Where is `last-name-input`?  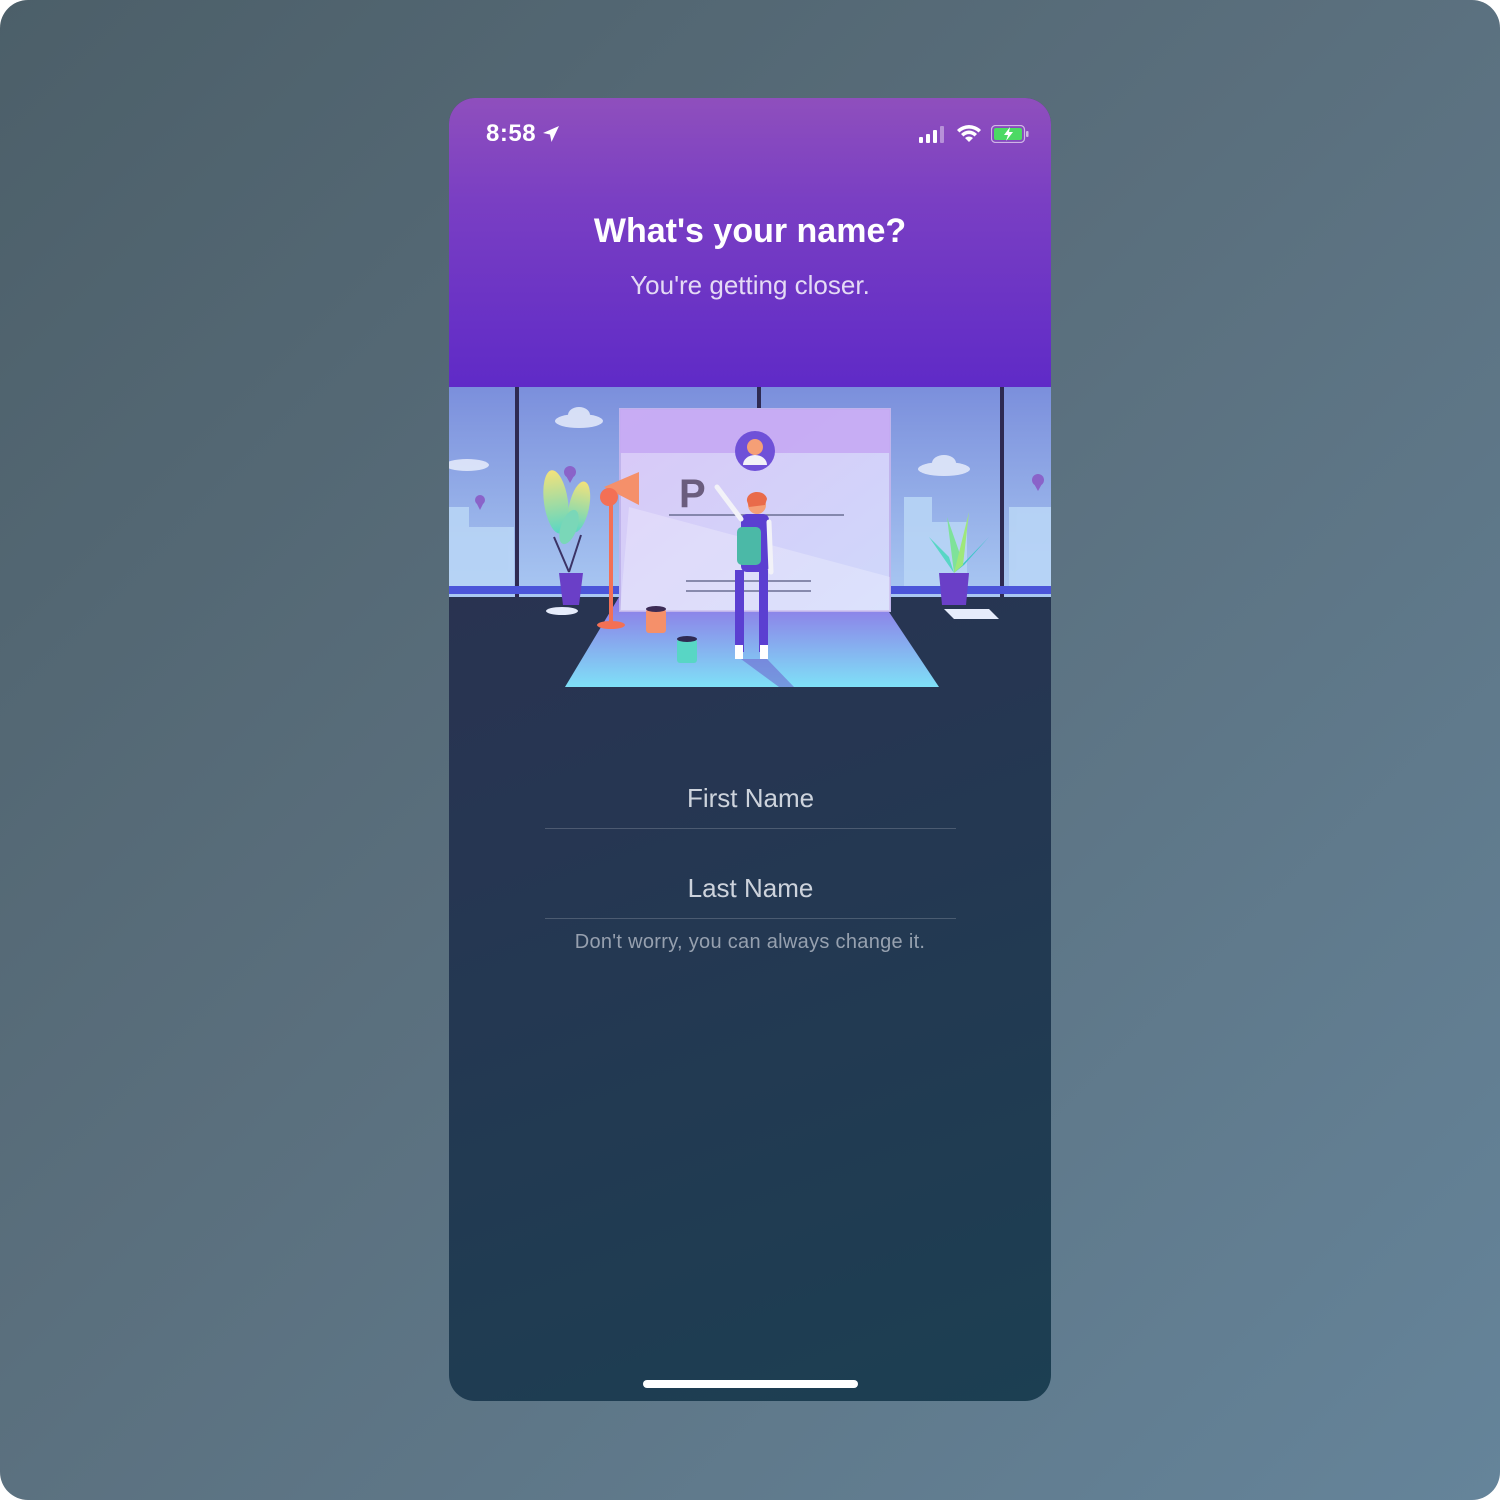 last-name-input is located at coordinates (750, 888).